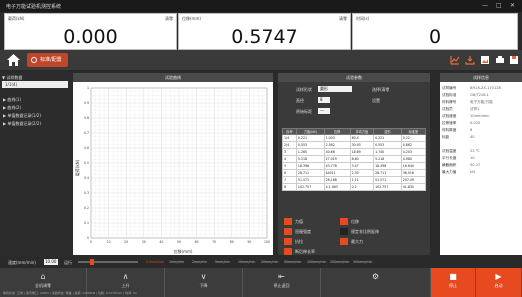  I want to click on speed-preset: 500mm/min, so click(362, 262).